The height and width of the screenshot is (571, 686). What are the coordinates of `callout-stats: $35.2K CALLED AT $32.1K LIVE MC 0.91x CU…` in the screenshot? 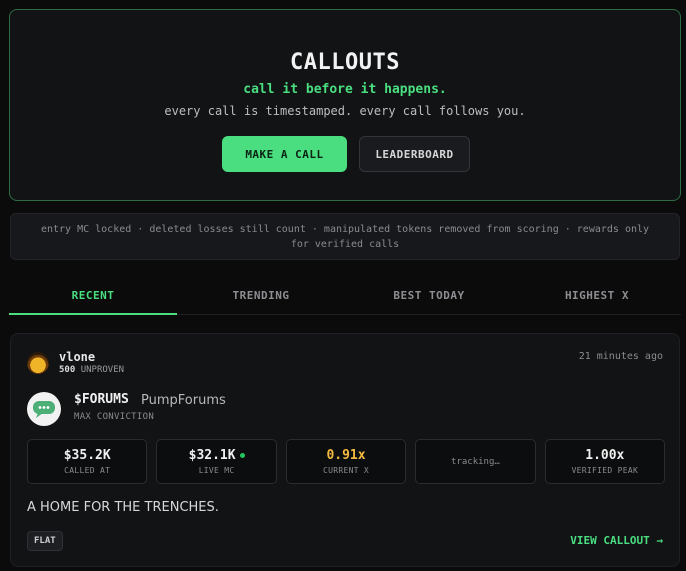 It's located at (346, 461).